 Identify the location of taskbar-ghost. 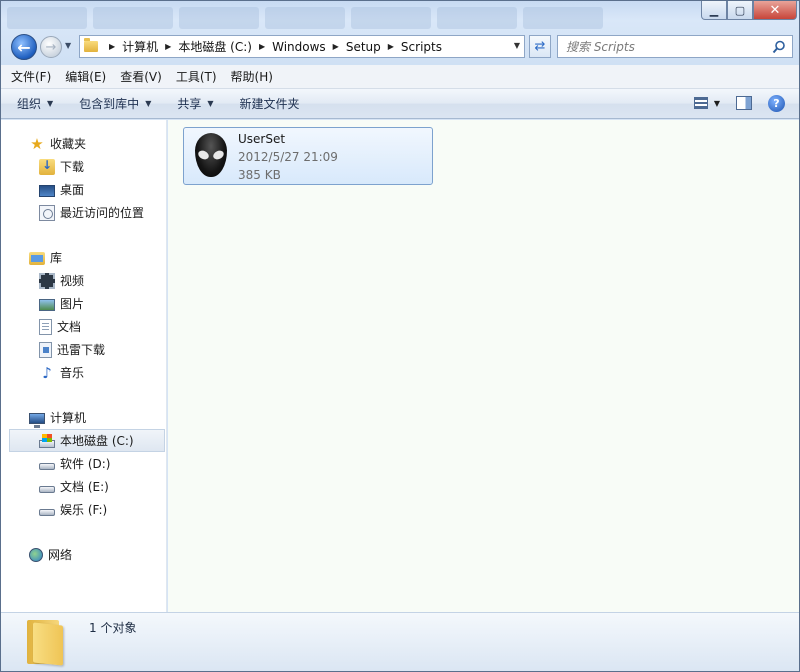
(346, 19).